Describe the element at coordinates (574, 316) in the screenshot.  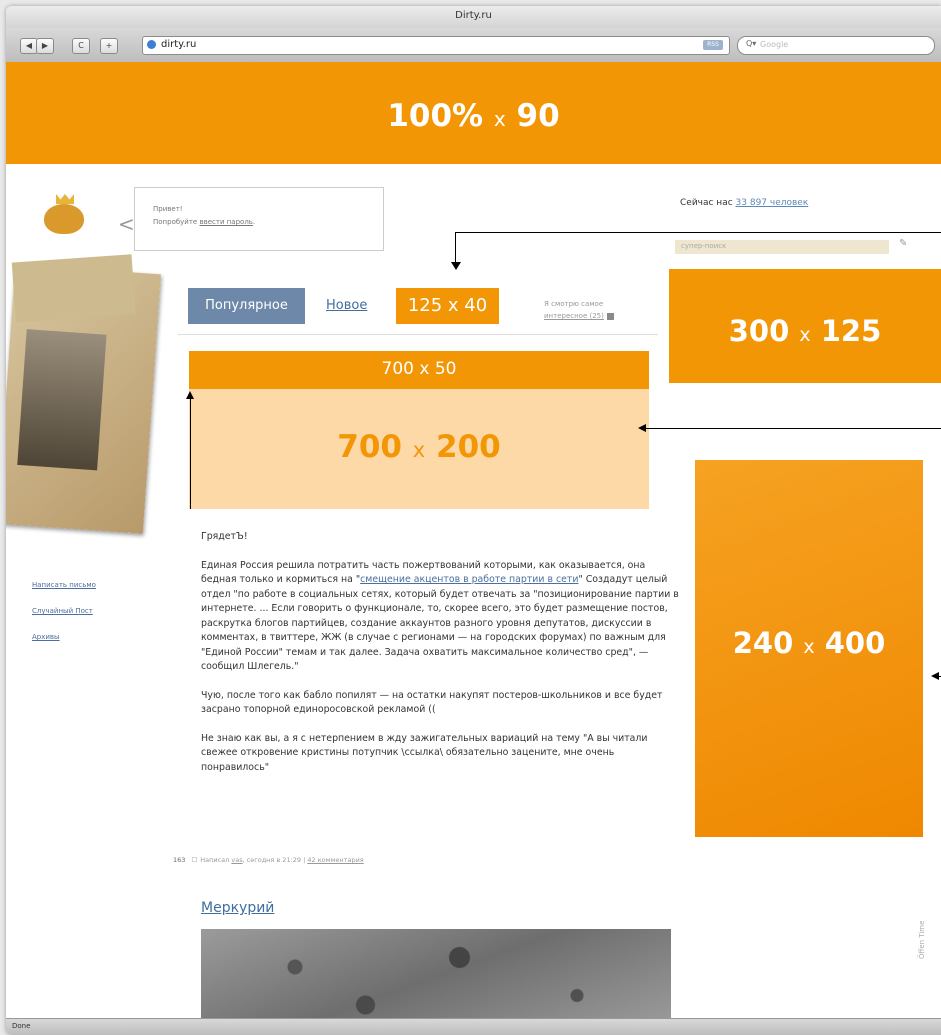
I see `interesting-link: интересное (25)` at that location.